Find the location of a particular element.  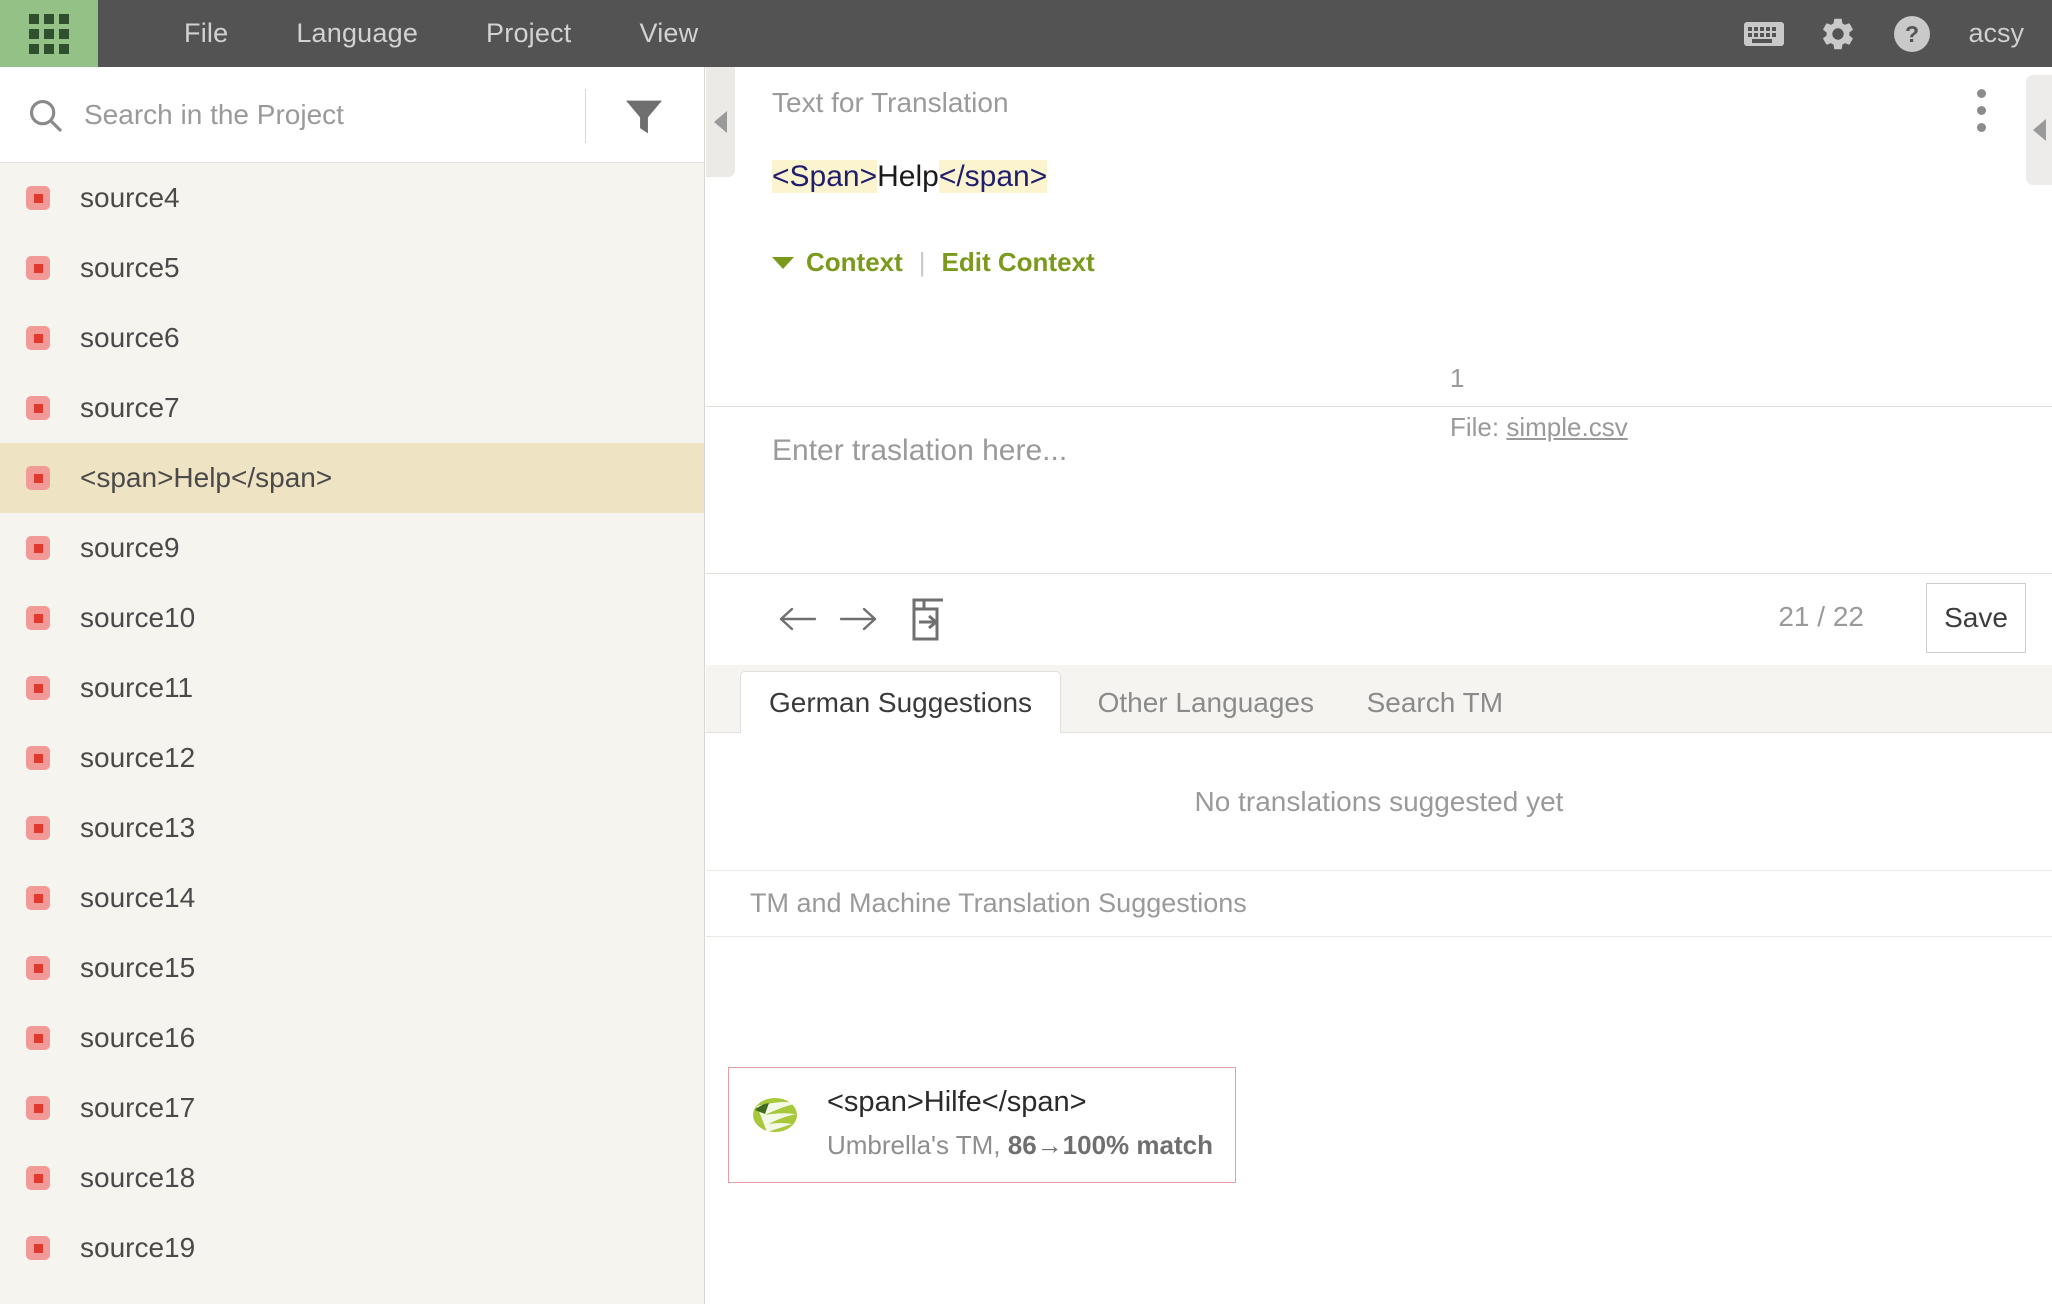

menu-item-language: Language is located at coordinates (357, 33).